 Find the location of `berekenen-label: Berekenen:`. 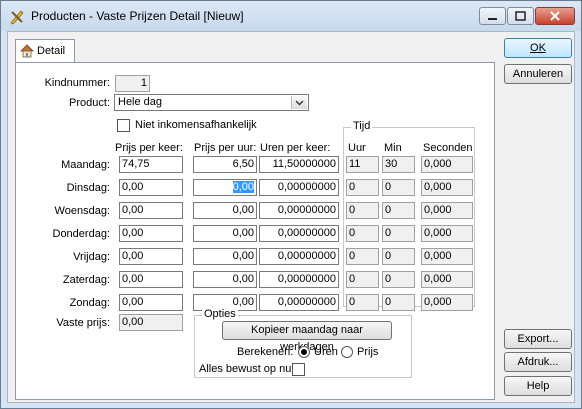

berekenen-label: Berekenen: is located at coordinates (265, 352).